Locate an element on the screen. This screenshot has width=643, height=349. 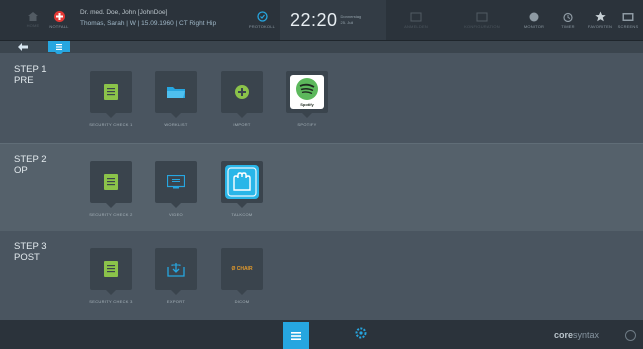
gear-icon is located at coordinates (361, 333).